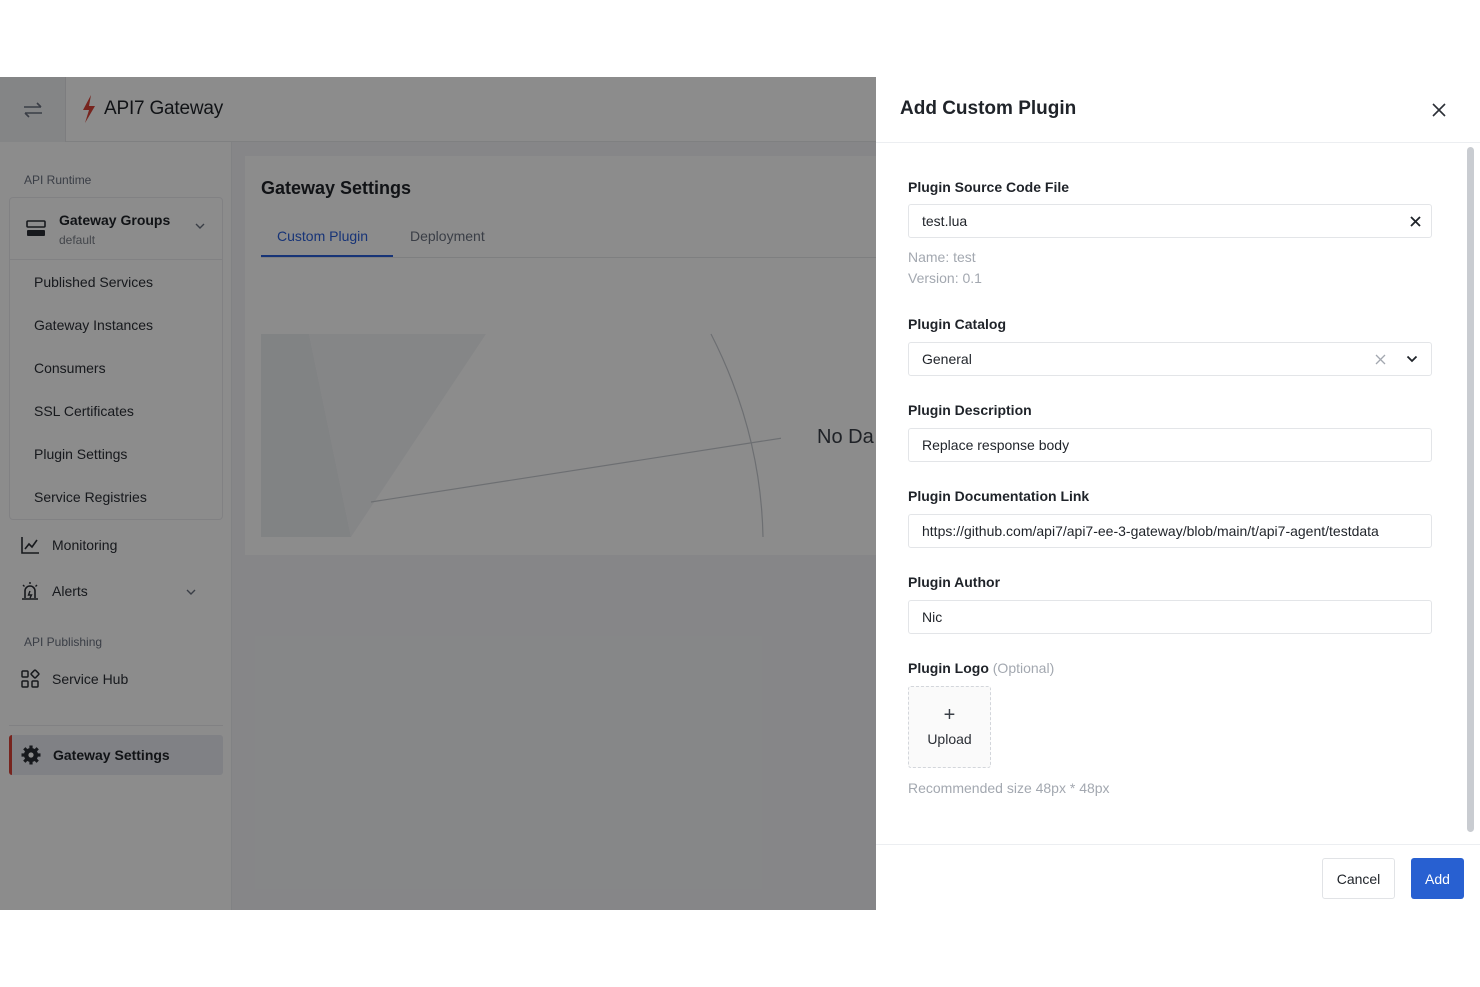 The height and width of the screenshot is (987, 1480). I want to click on drawer-scrollbar, so click(1470, 489).